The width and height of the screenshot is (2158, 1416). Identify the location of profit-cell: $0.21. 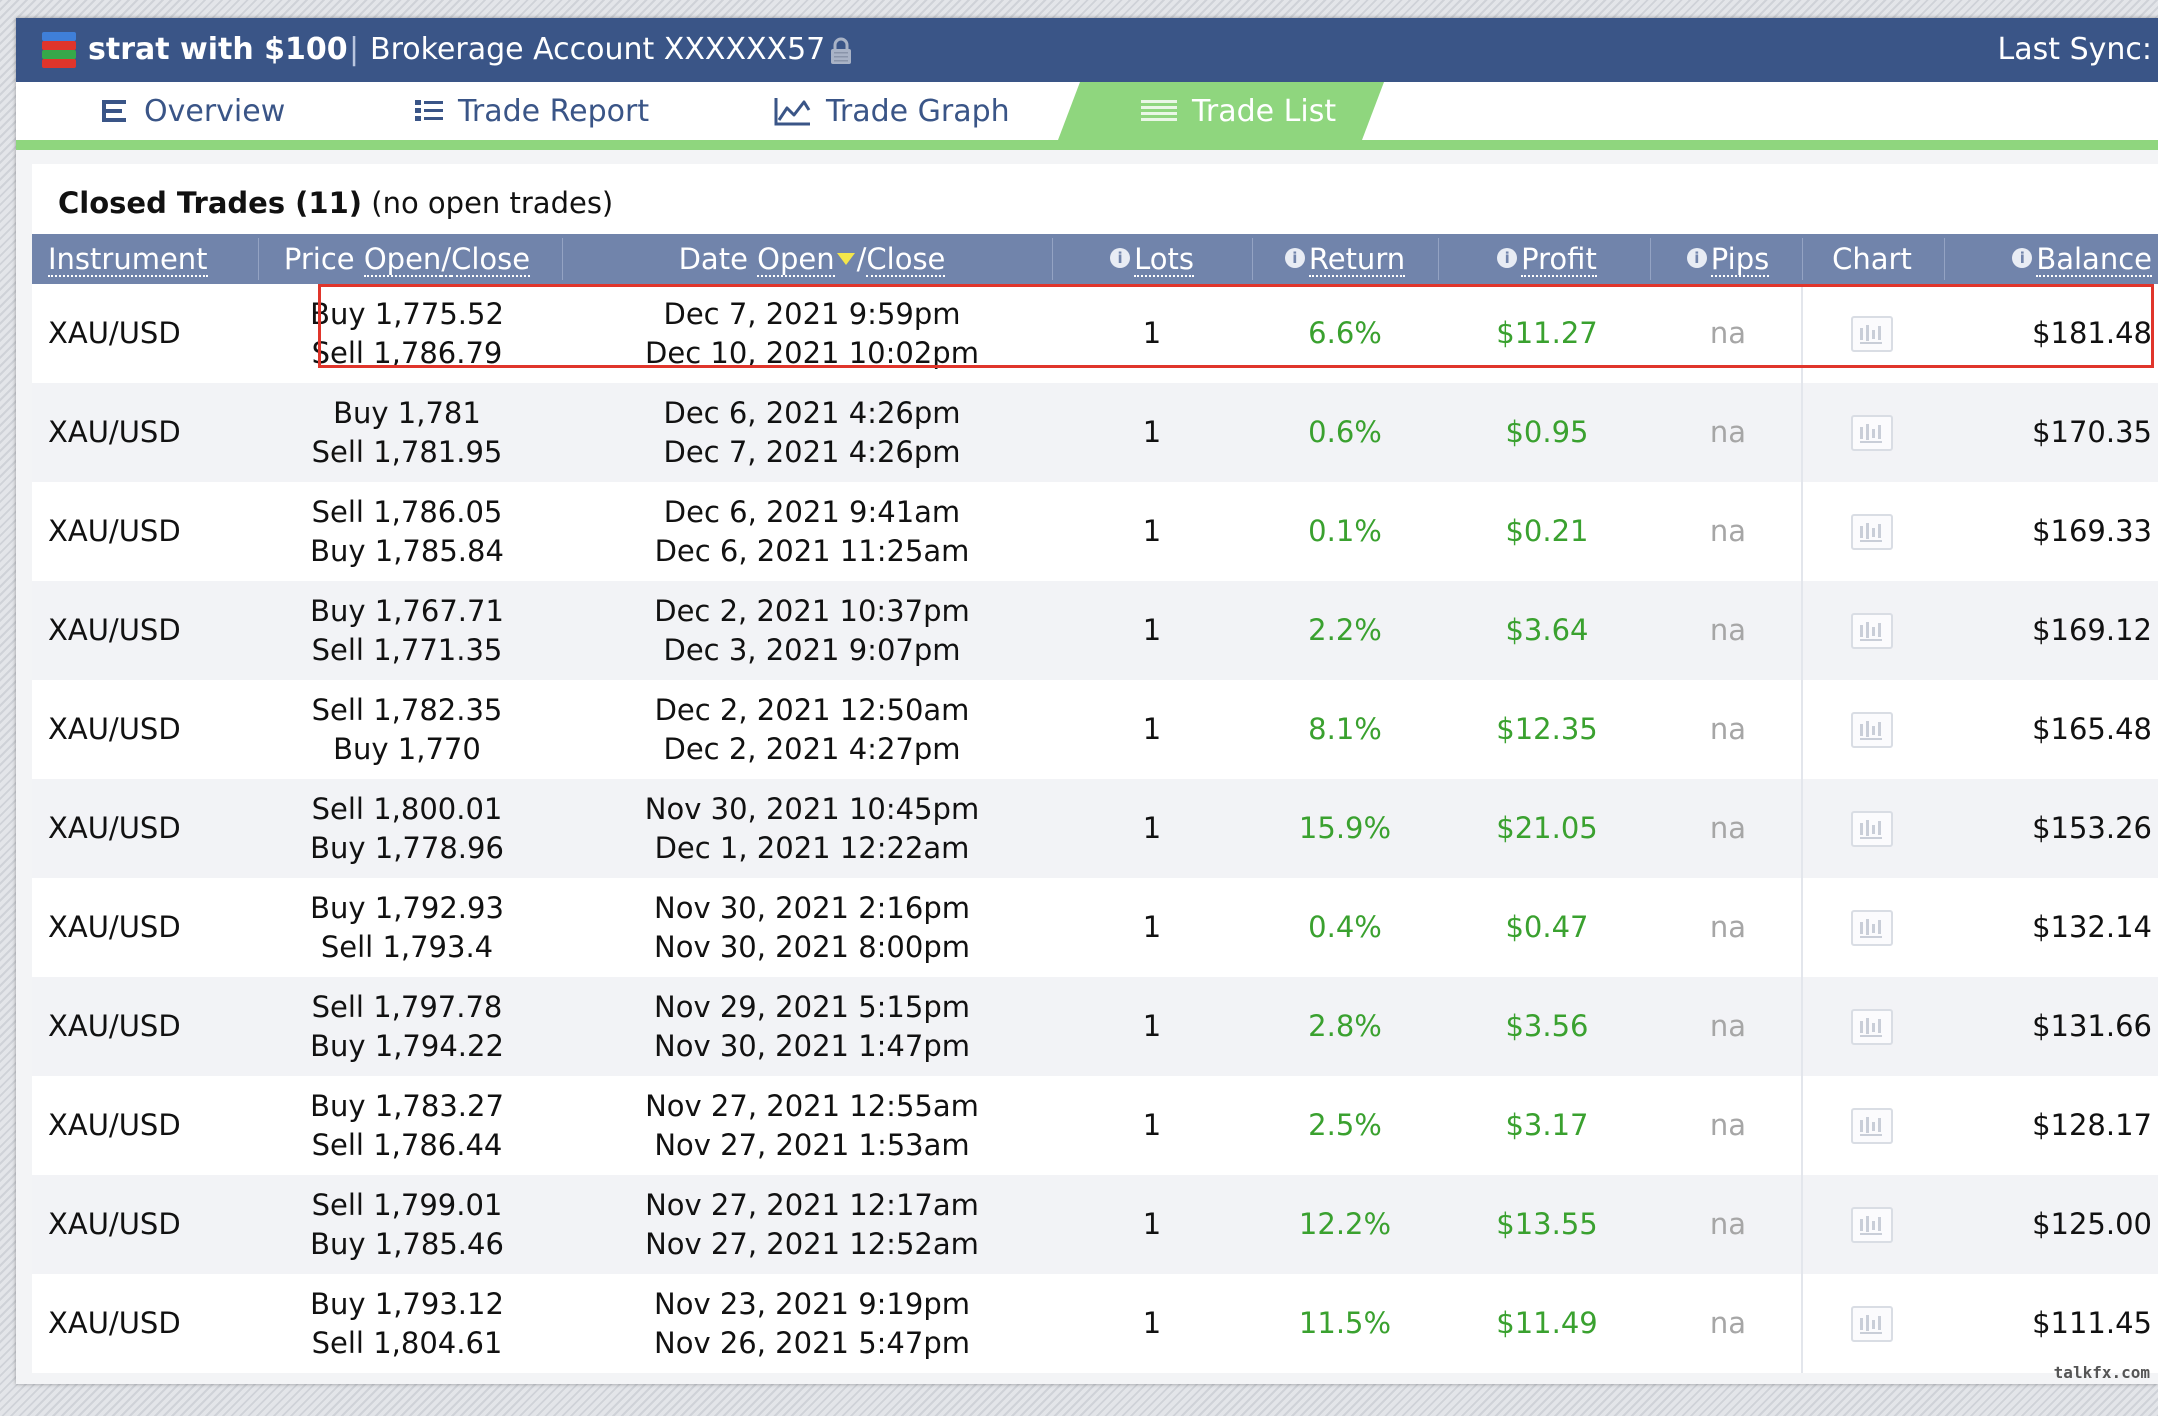
(1547, 531).